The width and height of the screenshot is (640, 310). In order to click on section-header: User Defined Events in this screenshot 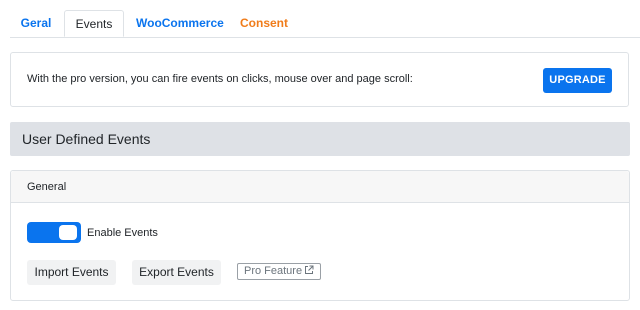, I will do `click(320, 139)`.